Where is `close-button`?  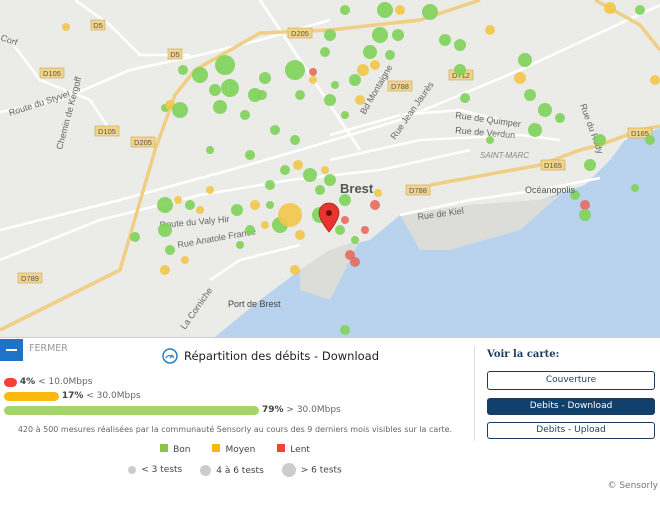 close-button is located at coordinates (11, 350).